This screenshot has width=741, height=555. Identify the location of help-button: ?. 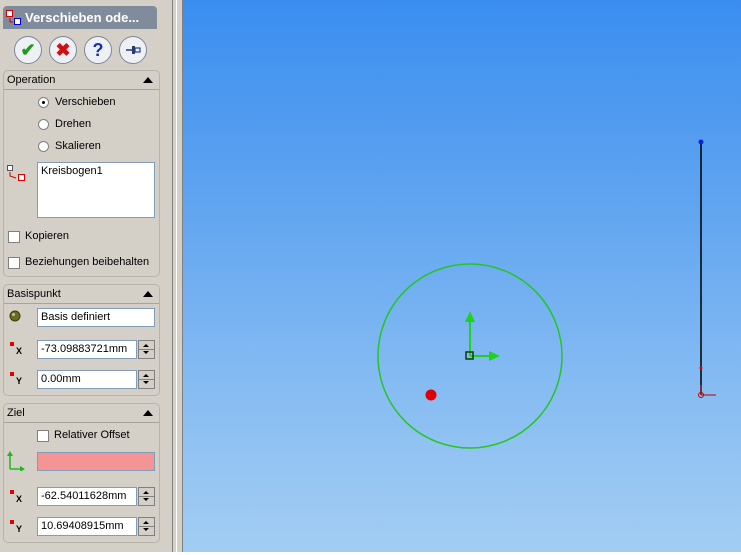
(98, 50).